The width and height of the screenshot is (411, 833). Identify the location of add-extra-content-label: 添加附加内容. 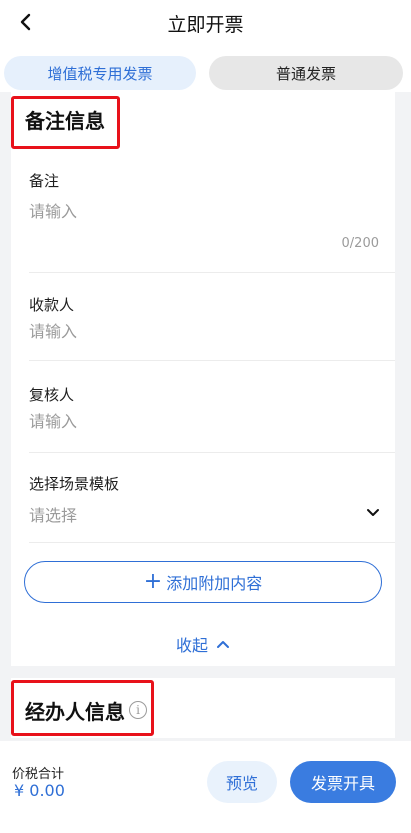
(214, 583).